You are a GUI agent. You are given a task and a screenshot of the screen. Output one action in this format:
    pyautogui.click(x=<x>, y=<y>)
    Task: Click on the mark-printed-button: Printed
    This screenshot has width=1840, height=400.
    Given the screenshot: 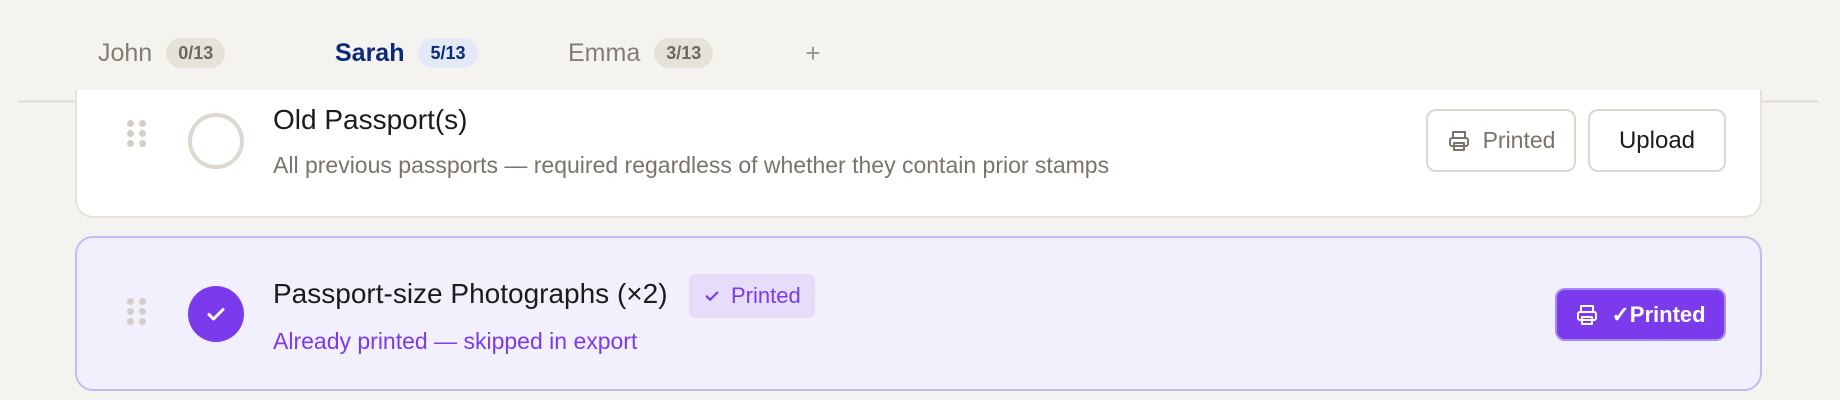 What is the action you would take?
    pyautogui.click(x=1501, y=140)
    